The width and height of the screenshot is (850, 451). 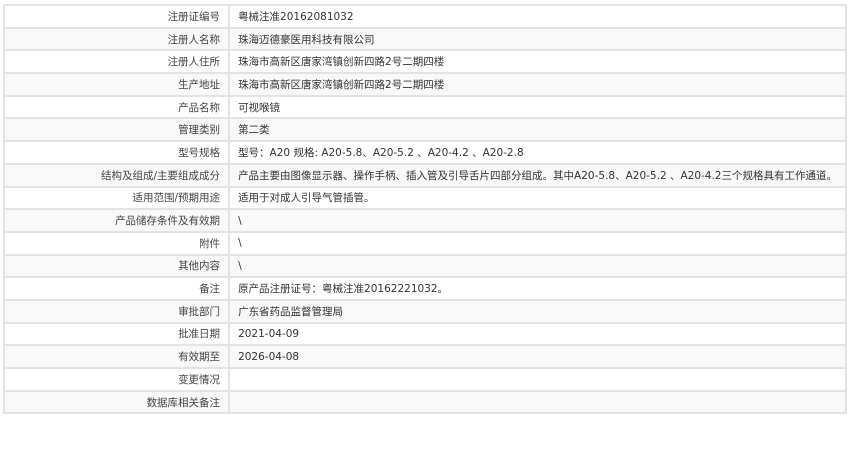 I want to click on field-label: 管理类别, so click(x=116, y=130).